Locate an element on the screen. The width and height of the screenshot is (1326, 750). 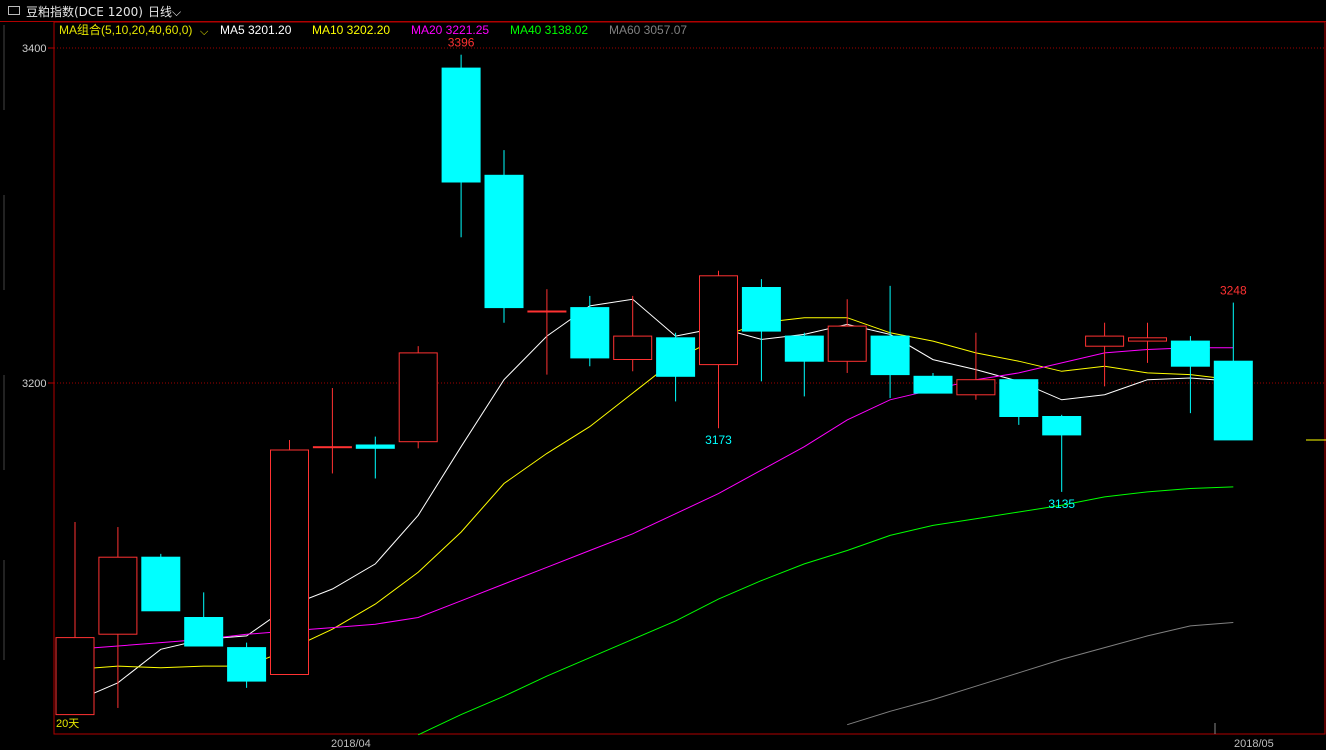
legend-ma40: MA40 3138.02 is located at coordinates (549, 30).